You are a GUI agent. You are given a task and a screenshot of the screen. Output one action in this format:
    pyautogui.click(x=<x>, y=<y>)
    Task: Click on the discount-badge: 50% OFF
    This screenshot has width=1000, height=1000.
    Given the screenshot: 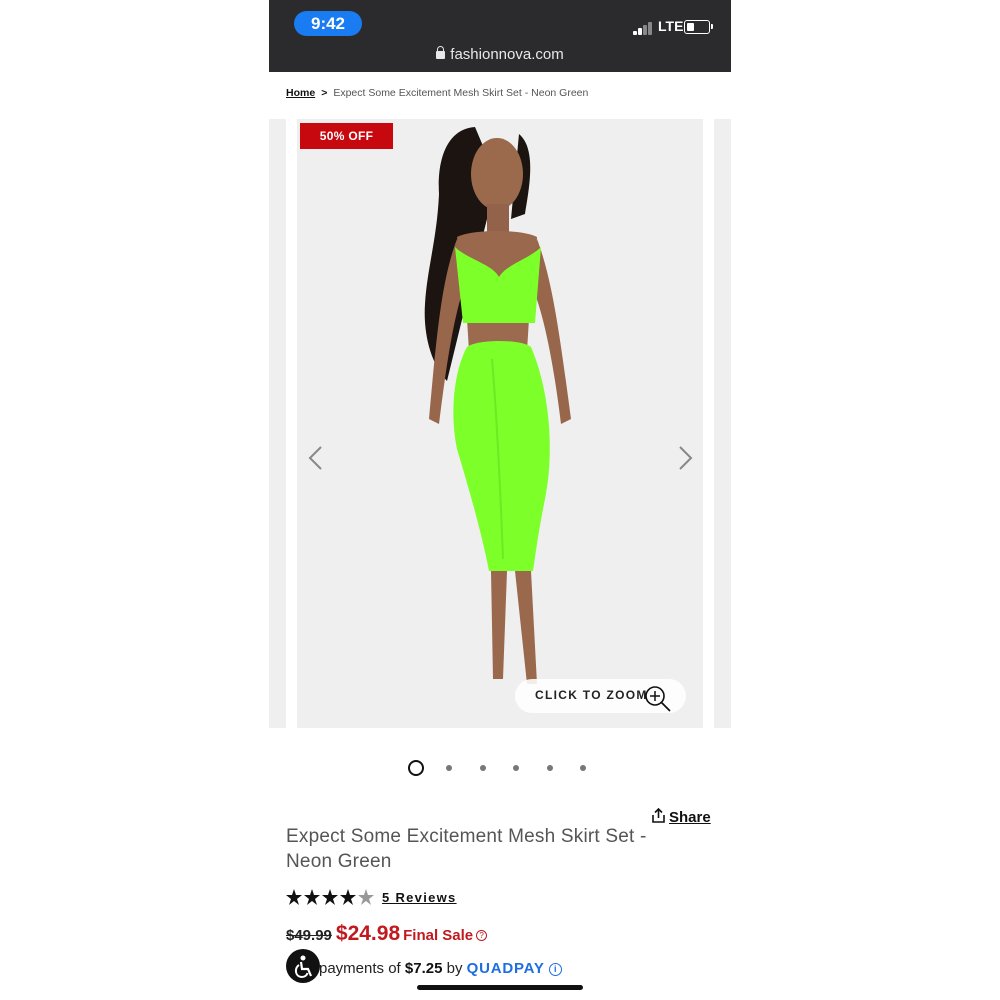 What is the action you would take?
    pyautogui.click(x=346, y=136)
    